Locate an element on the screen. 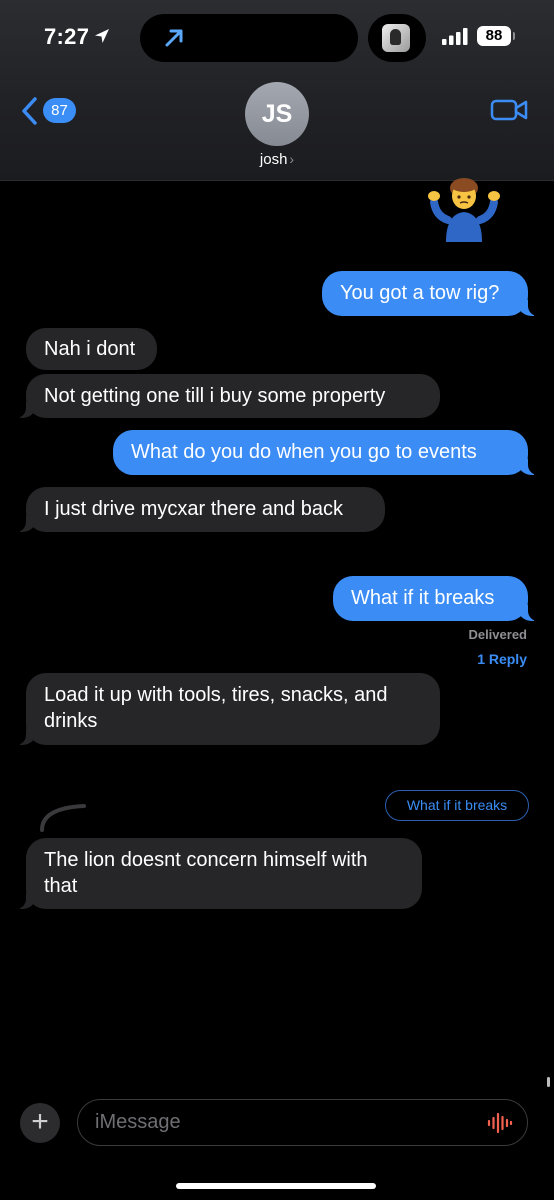 This screenshot has width=554, height=1200. battery-indicator: 88 is located at coordinates (496, 36).